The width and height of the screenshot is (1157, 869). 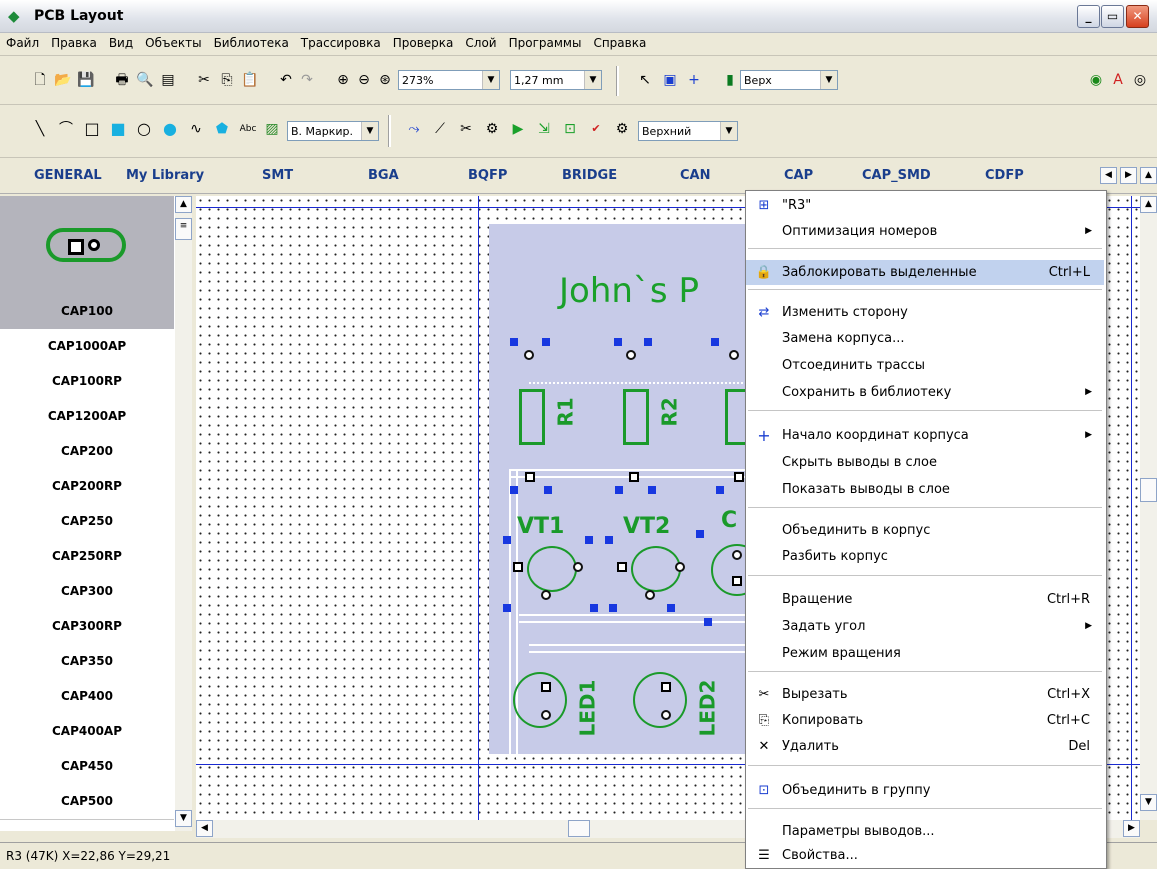 What do you see at coordinates (248, 129) in the screenshot?
I see `text-tool-icon: Abc` at bounding box center [248, 129].